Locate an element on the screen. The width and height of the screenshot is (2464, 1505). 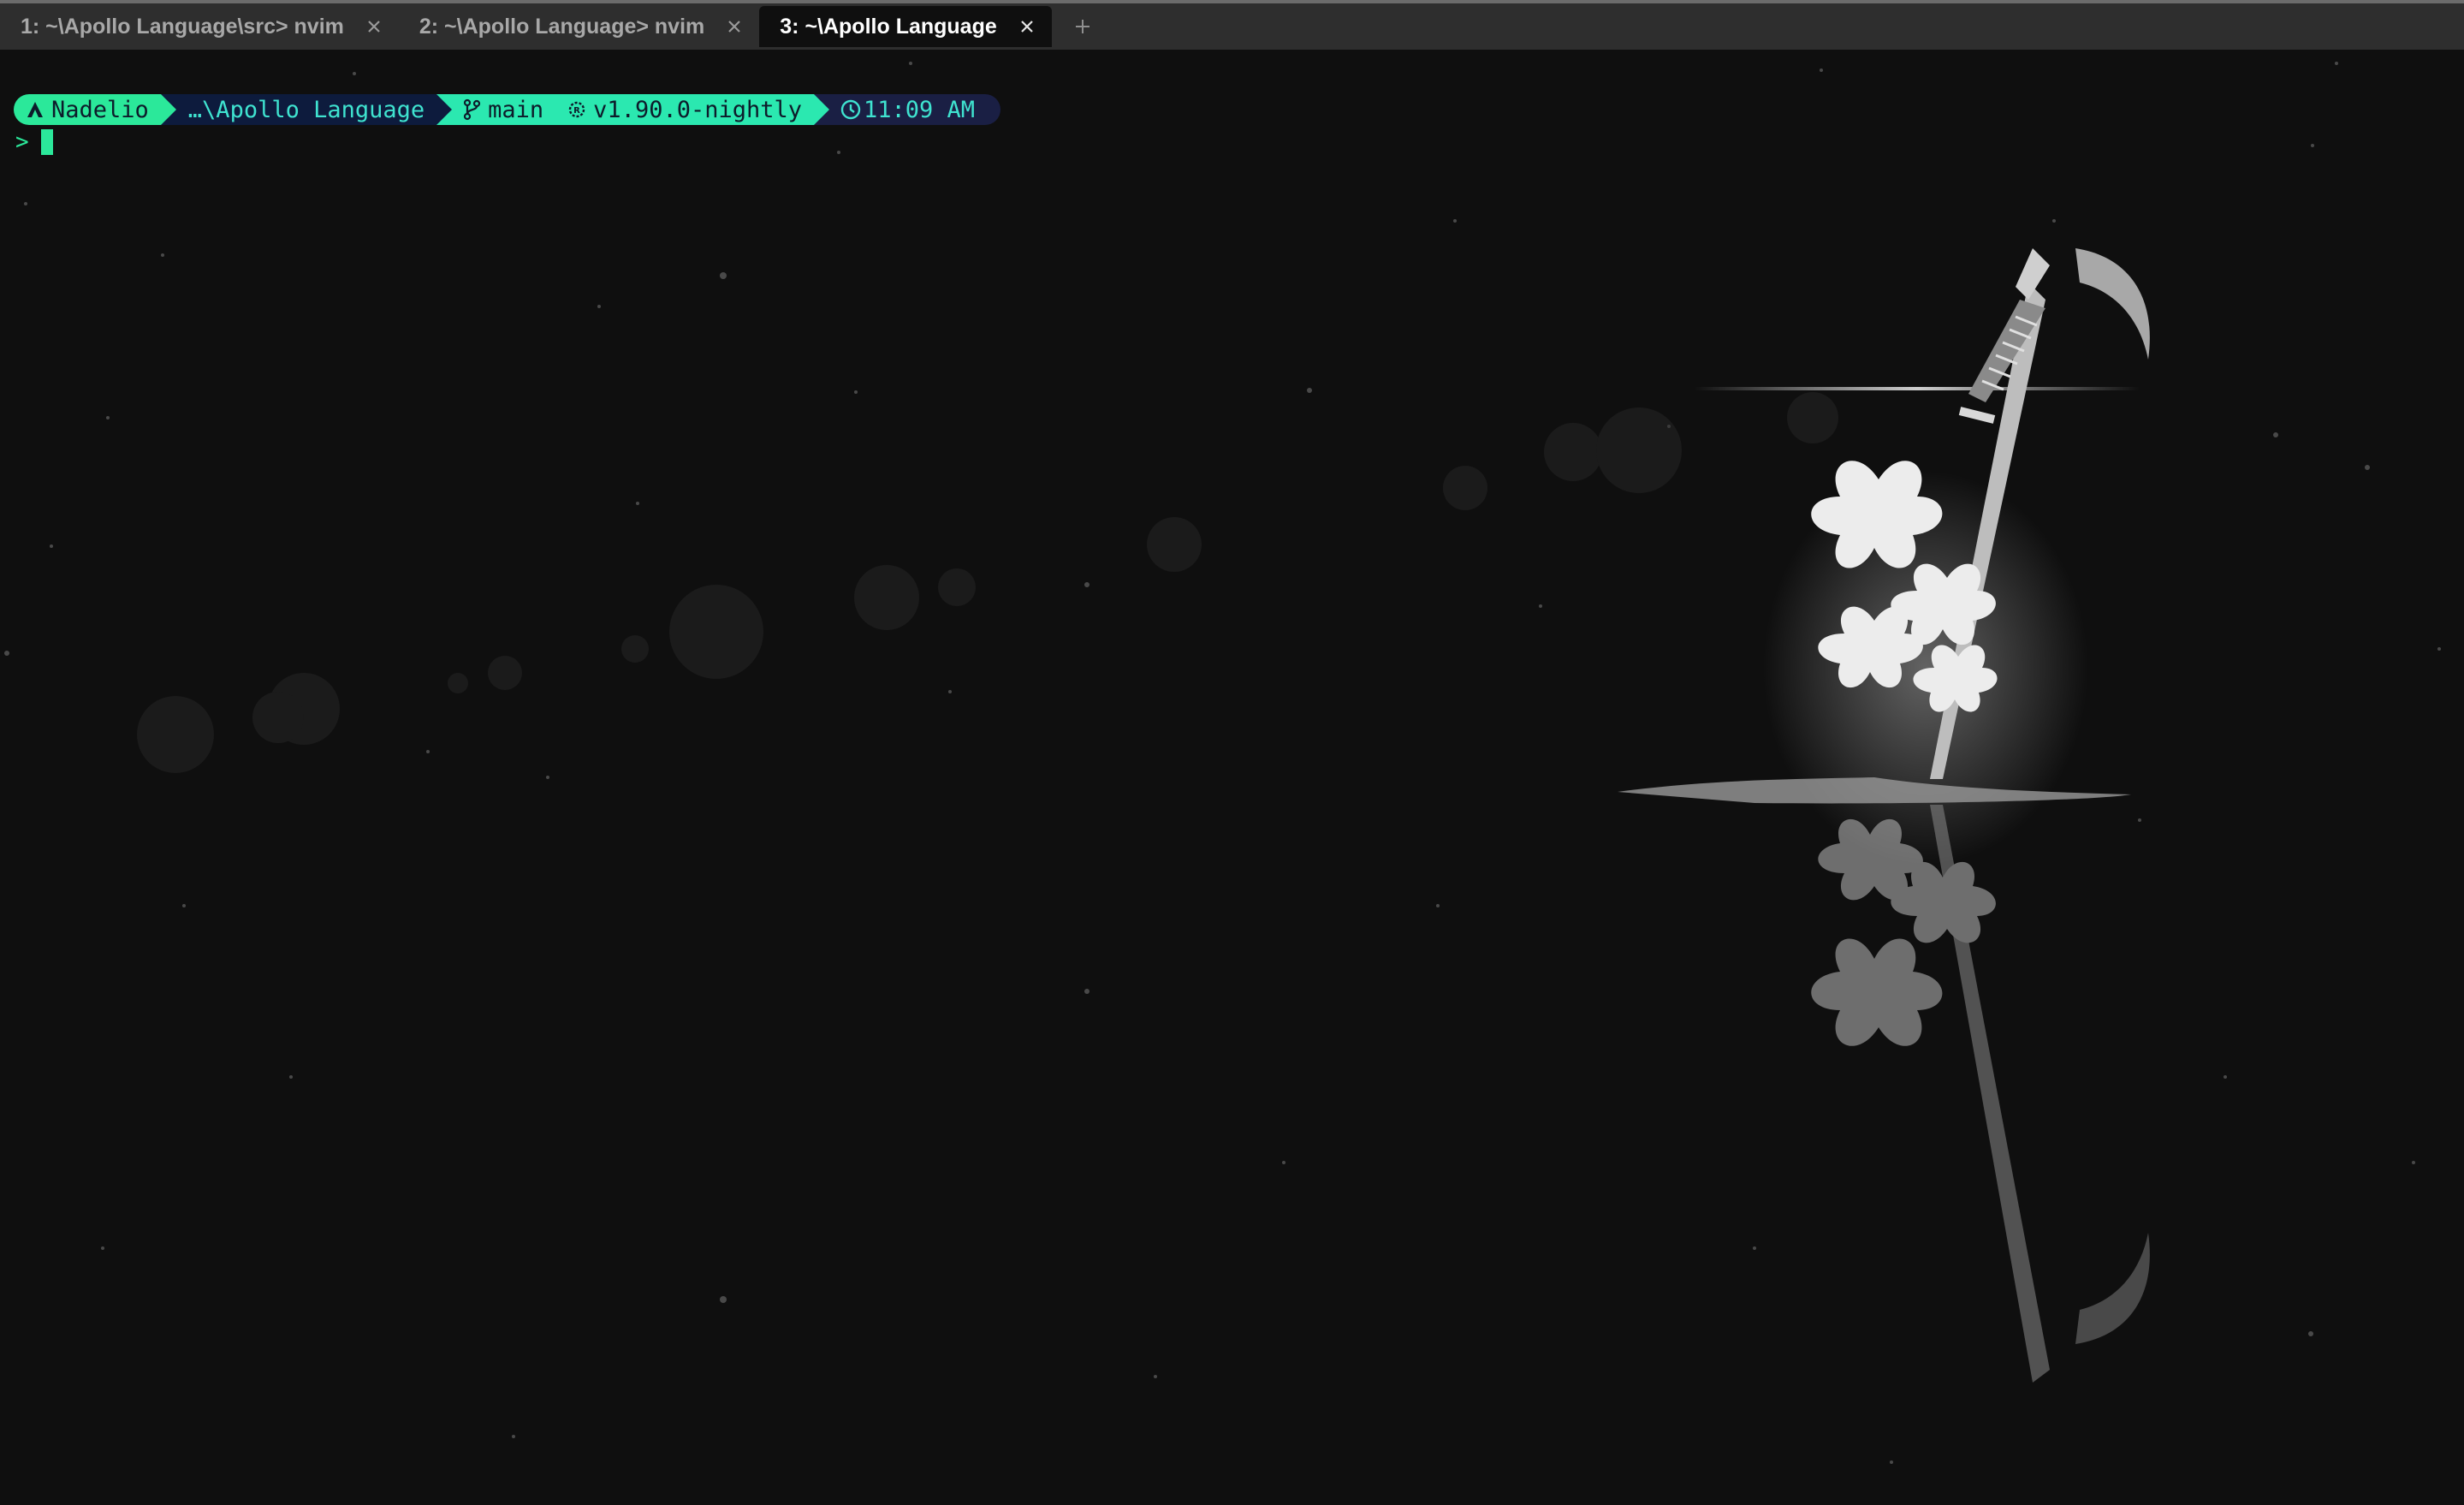
tab-label: 3: ~\Apollo Language is located at coordinates (888, 26).